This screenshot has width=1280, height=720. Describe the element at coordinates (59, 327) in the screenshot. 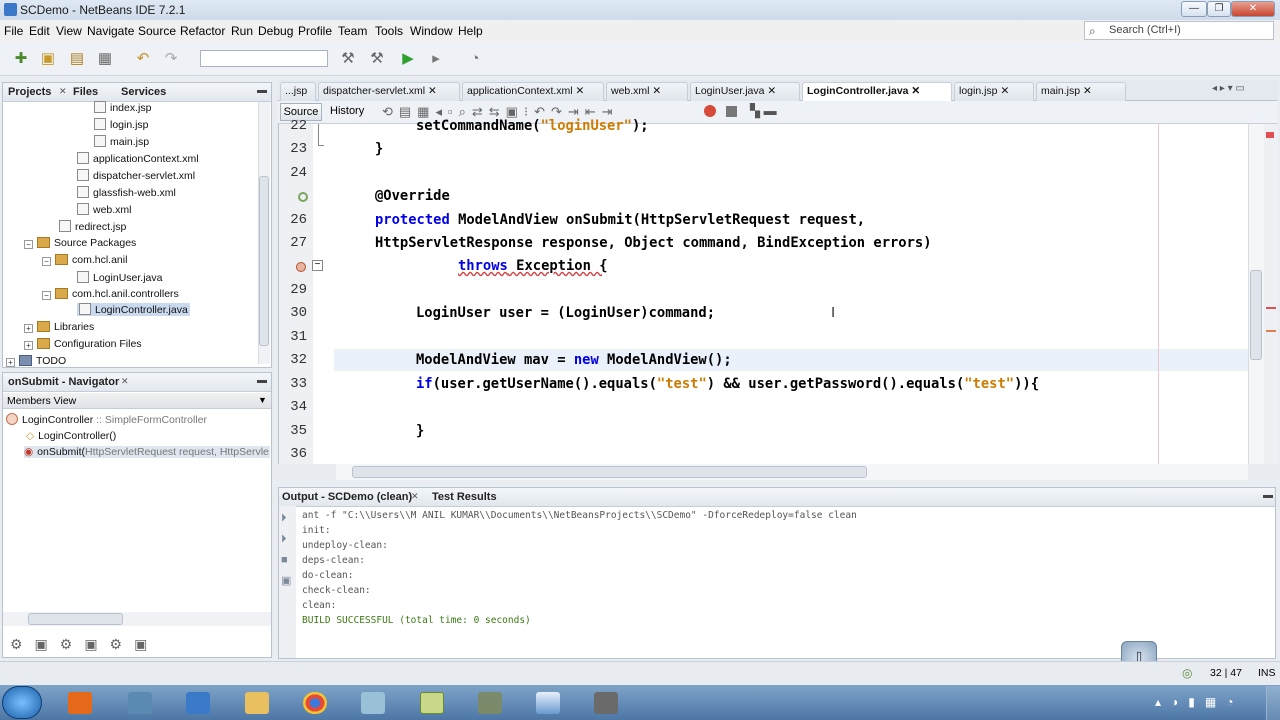

I see `tree-item: + Libraries` at that location.